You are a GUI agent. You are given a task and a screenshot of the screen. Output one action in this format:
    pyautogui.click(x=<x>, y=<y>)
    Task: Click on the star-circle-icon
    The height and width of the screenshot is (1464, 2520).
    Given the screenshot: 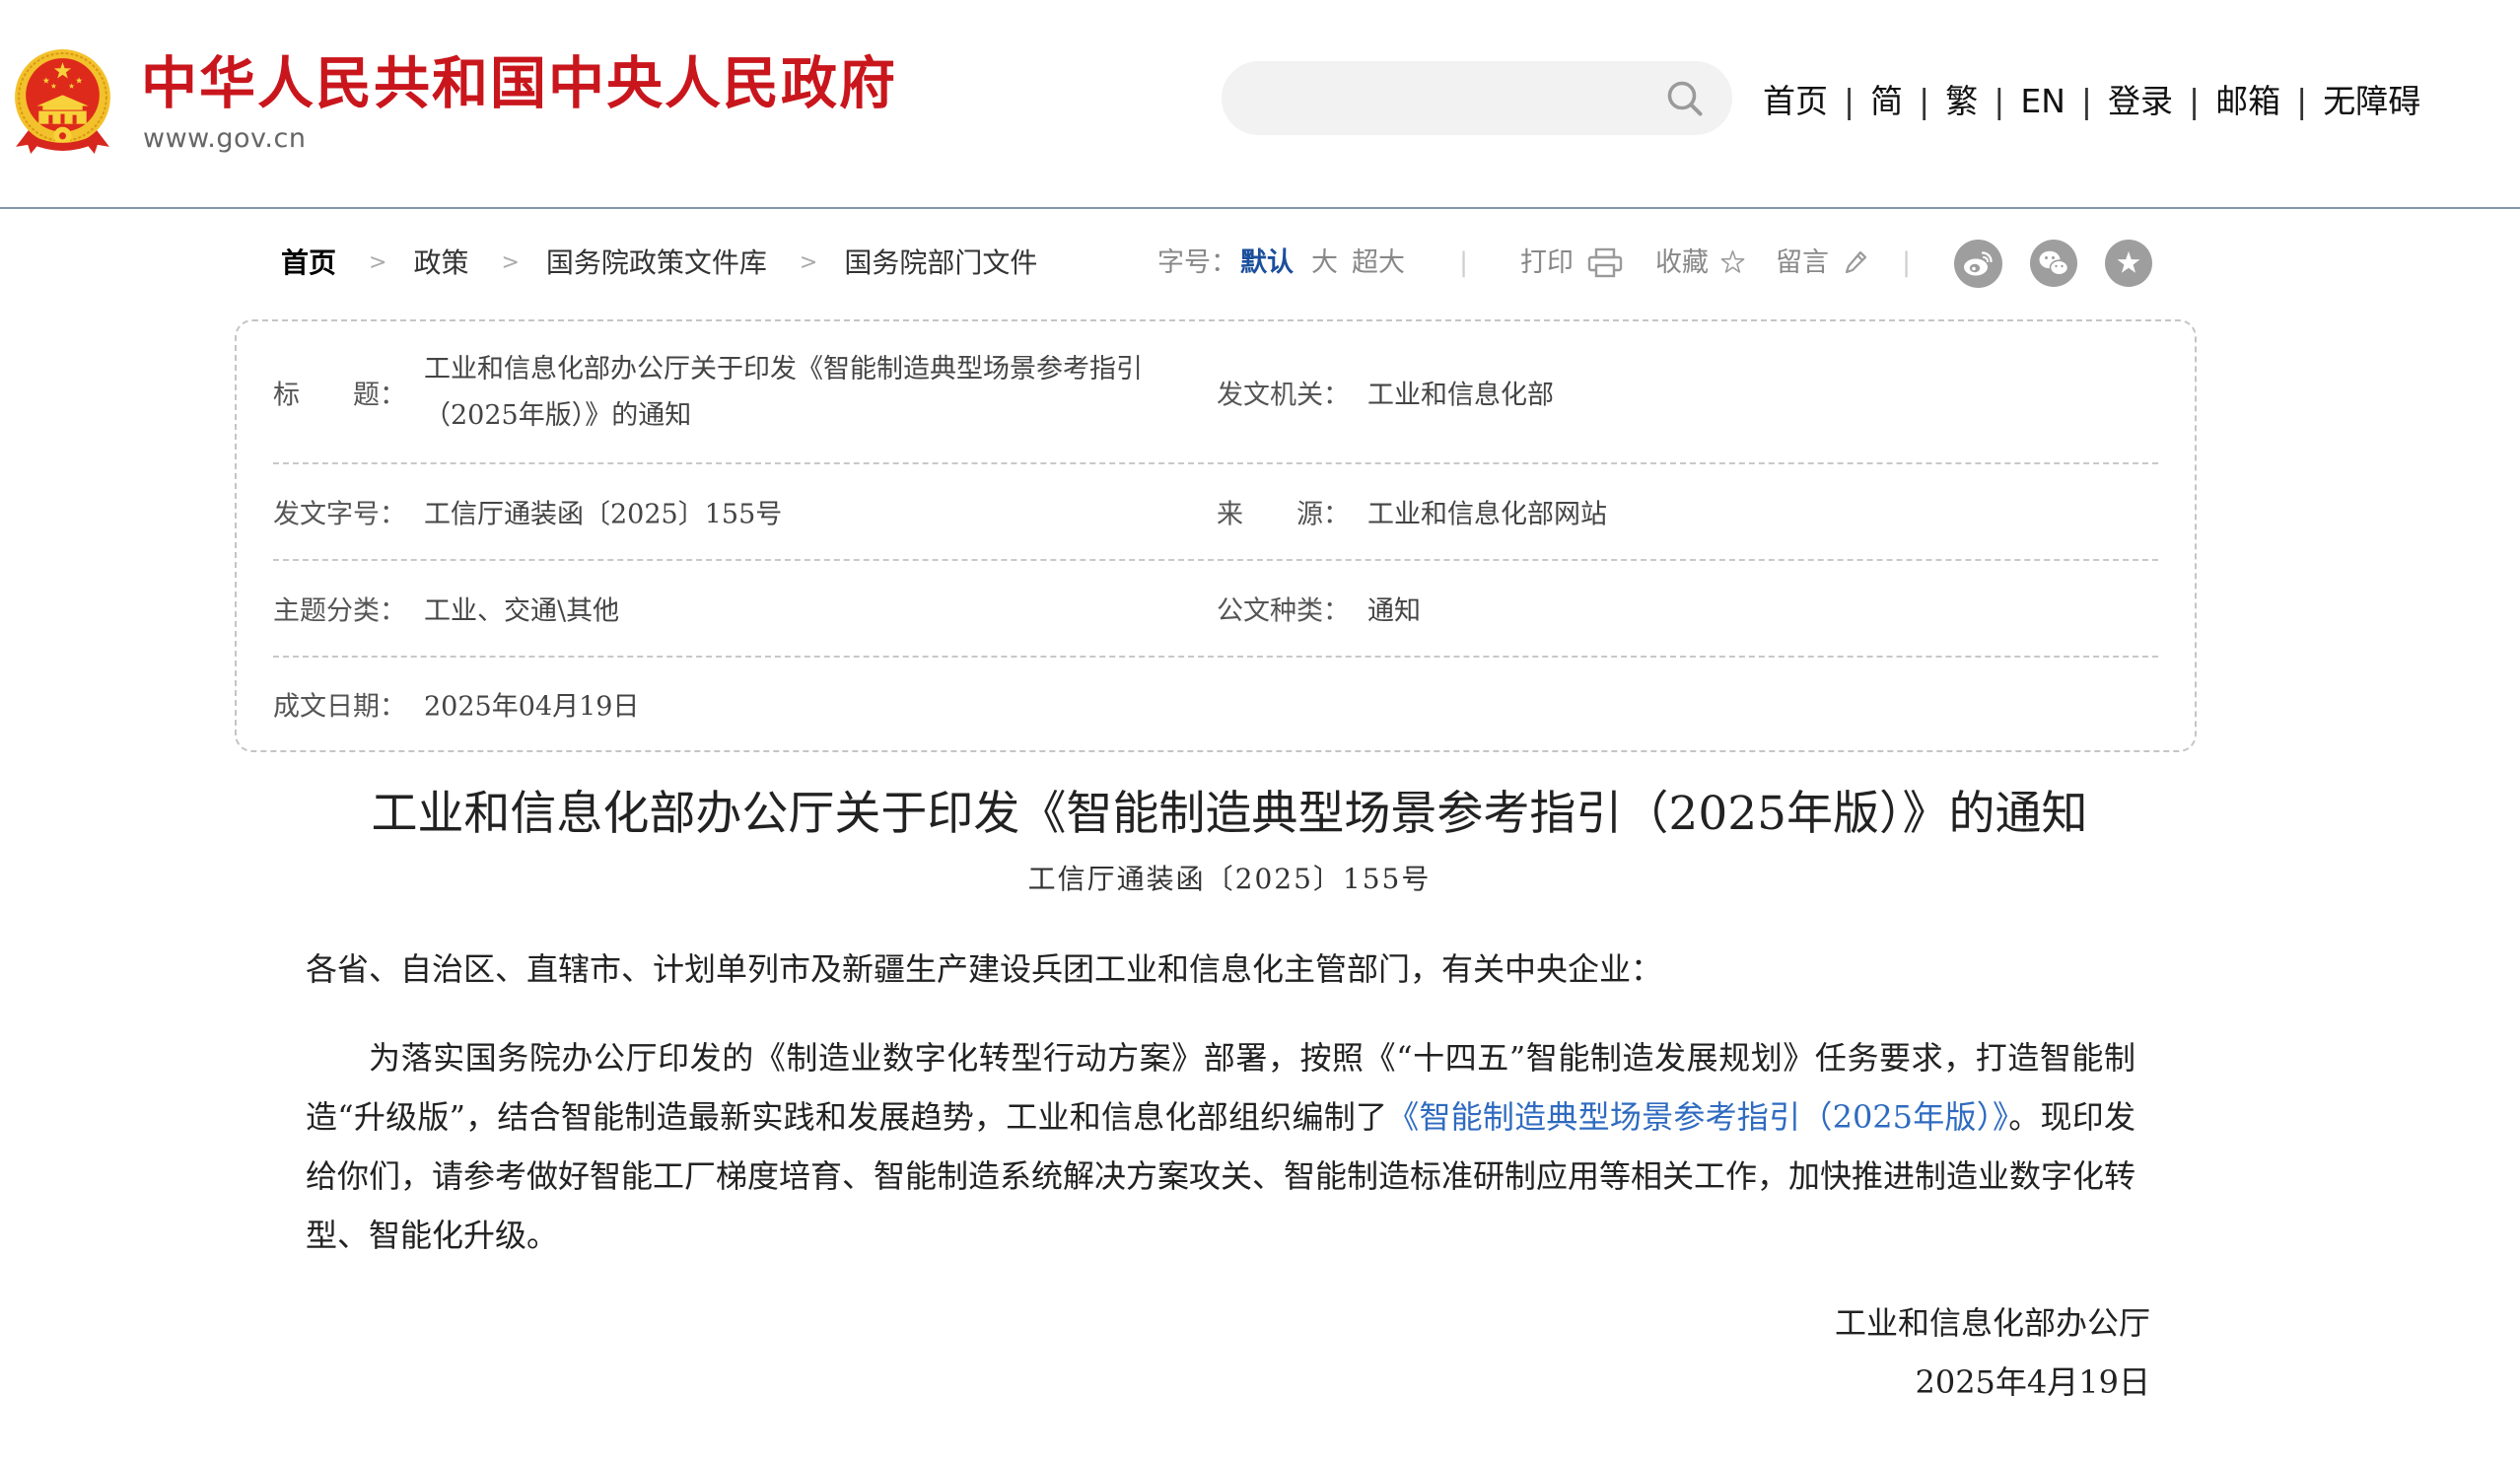 What is the action you would take?
    pyautogui.click(x=2128, y=265)
    